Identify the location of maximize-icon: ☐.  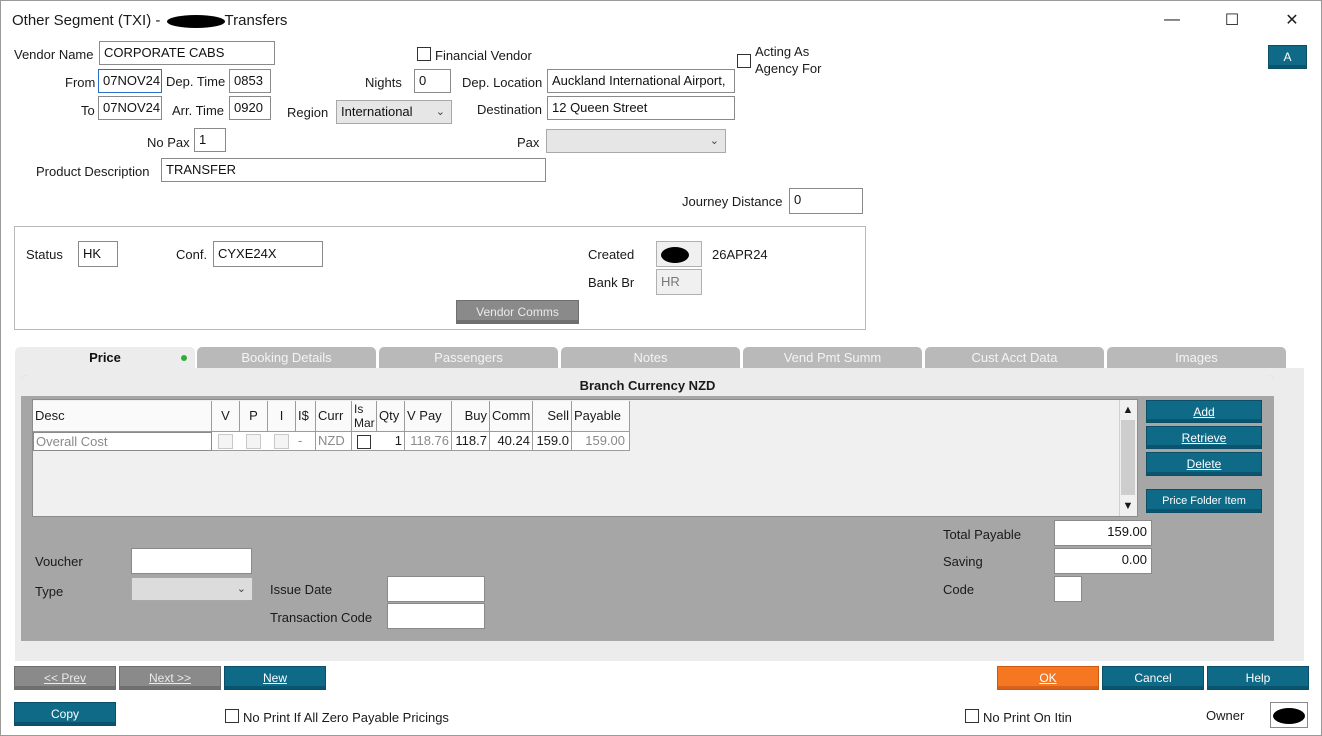
(1232, 20).